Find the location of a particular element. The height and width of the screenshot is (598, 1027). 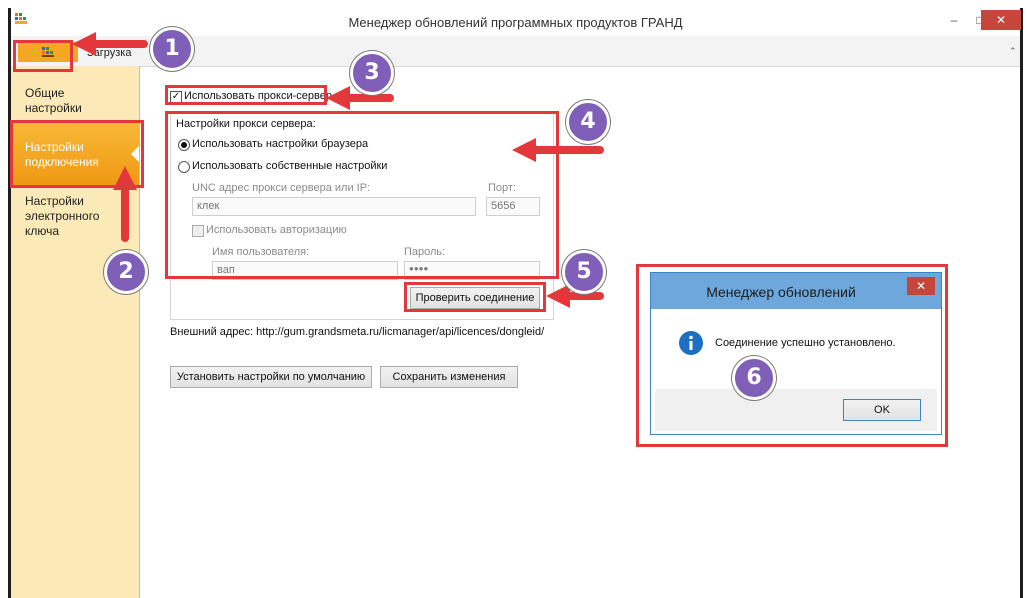

annotation-badge-6: 6 is located at coordinates (754, 378).